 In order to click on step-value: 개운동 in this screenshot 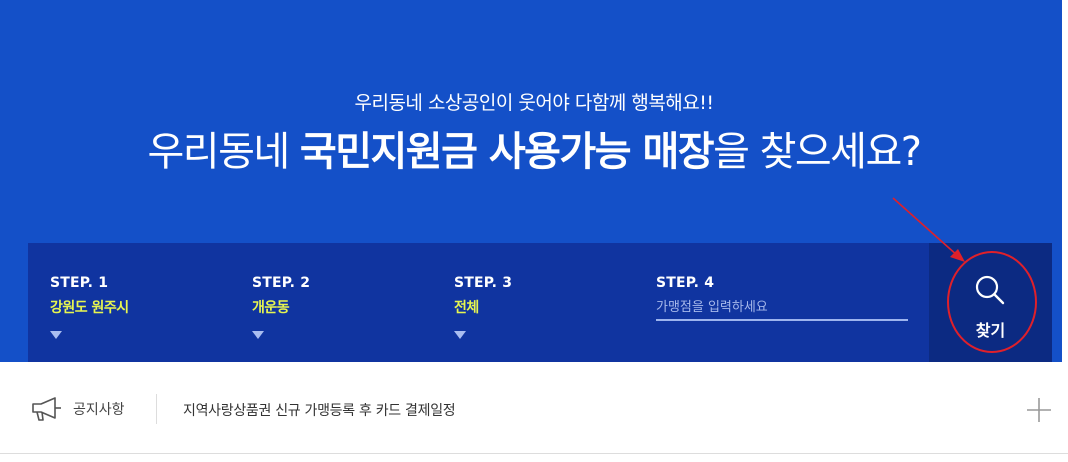, I will do `click(271, 308)`.